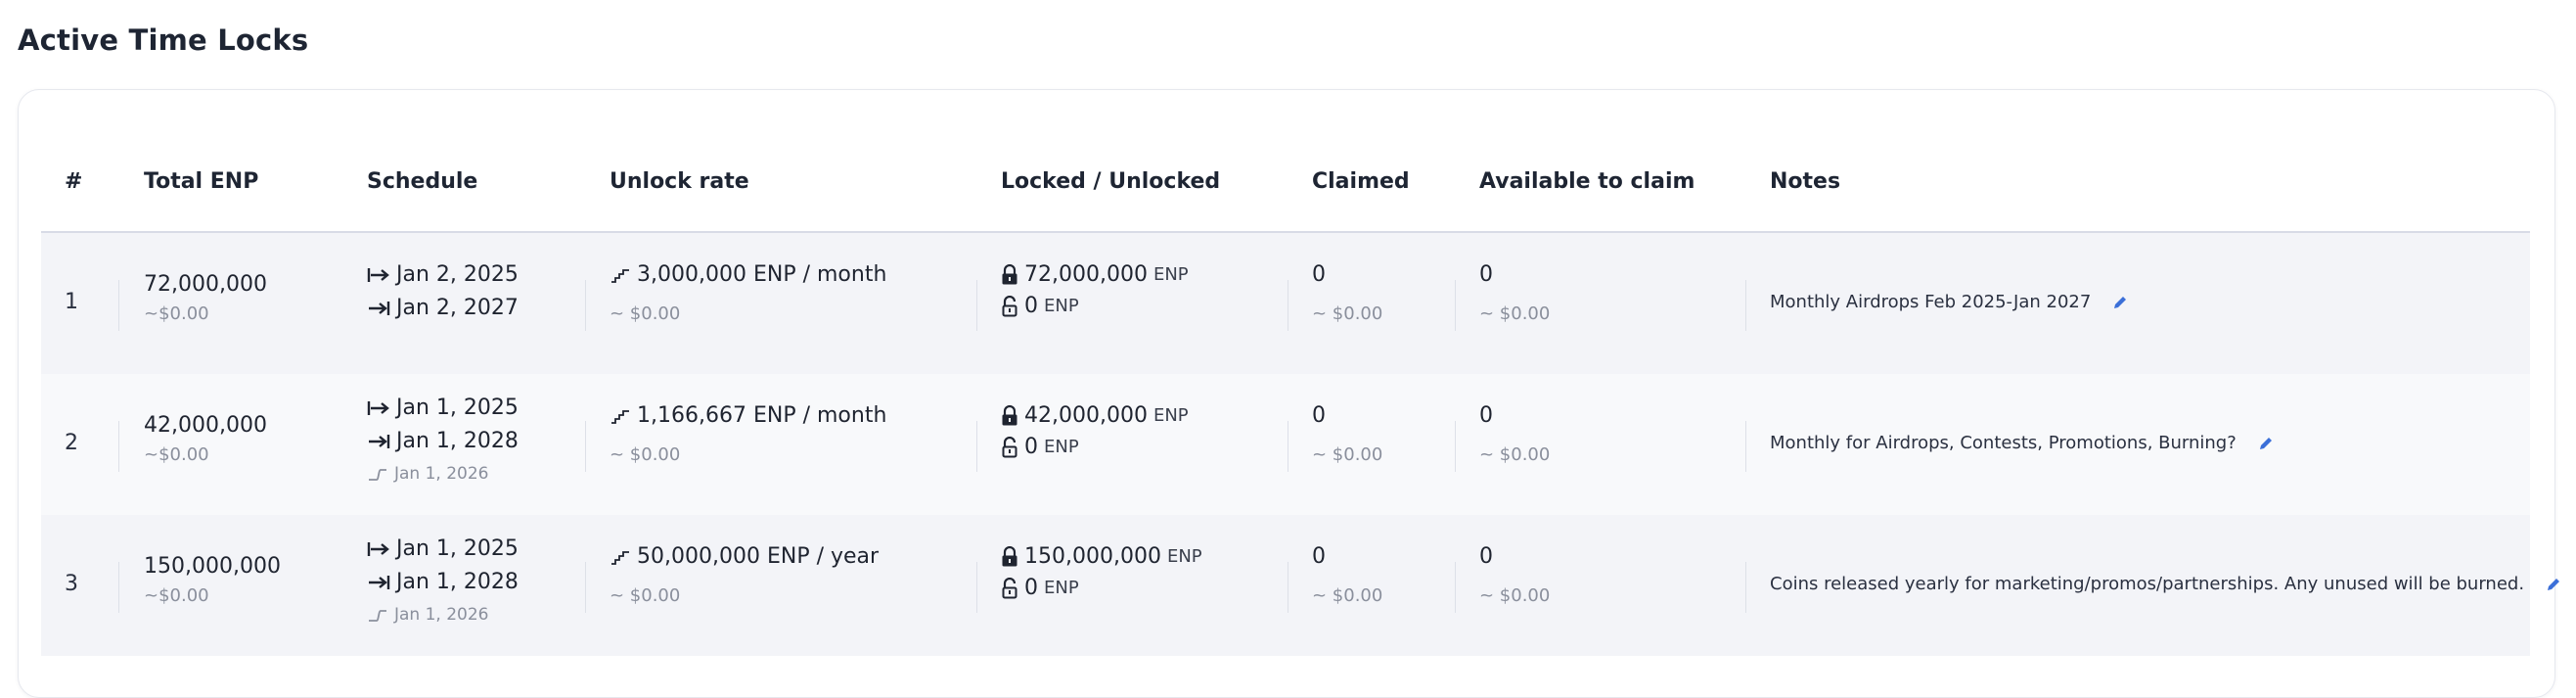  Describe the element at coordinates (163, 40) in the screenshot. I see `page-title: Active Time Locks` at that location.